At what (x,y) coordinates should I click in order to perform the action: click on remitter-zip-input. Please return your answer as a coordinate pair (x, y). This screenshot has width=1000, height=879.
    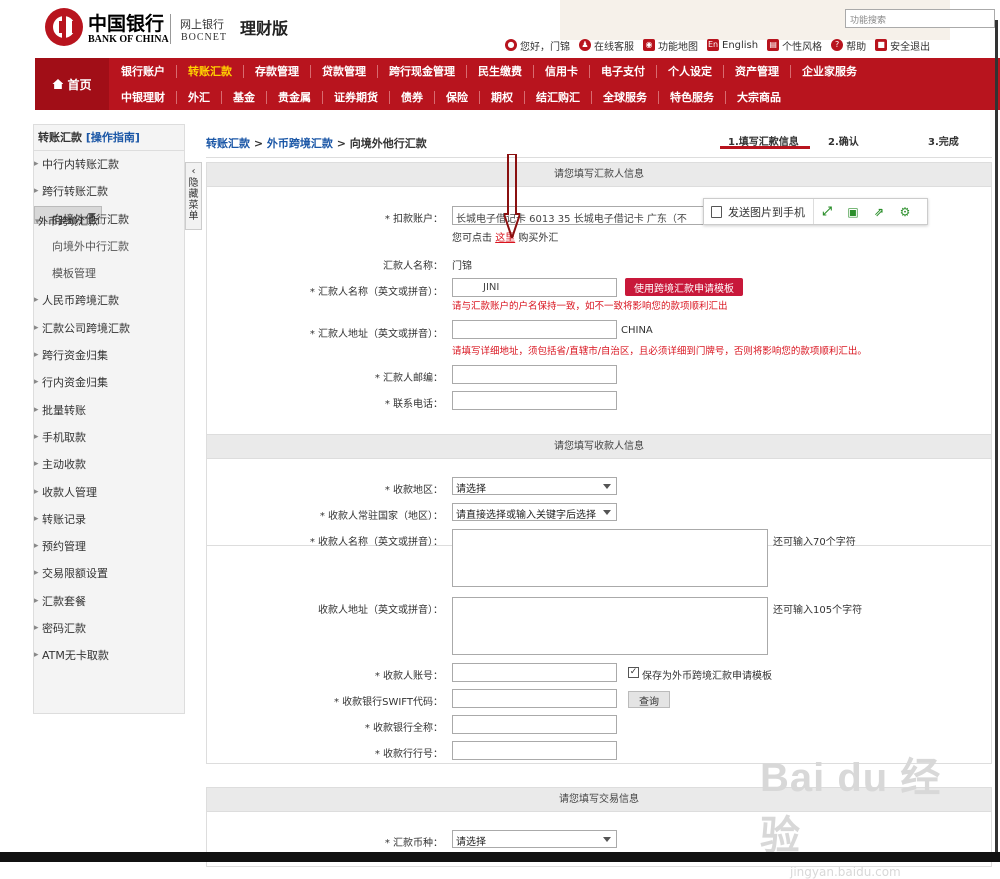
    Looking at the image, I should click on (534, 374).